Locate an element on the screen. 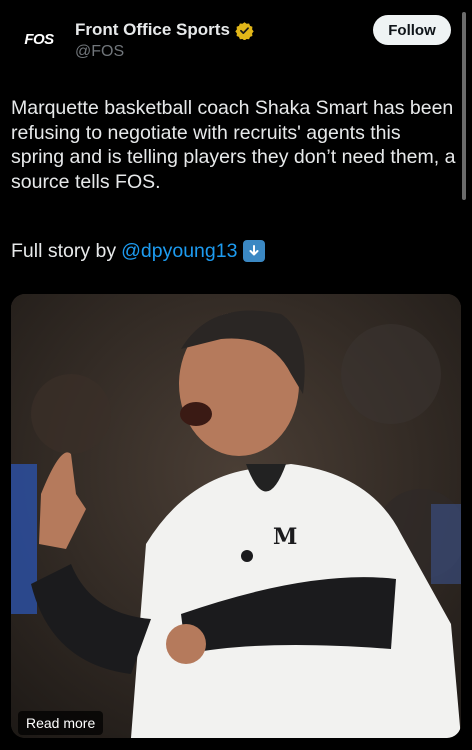  svg-text: M is located at coordinates (285, 537).